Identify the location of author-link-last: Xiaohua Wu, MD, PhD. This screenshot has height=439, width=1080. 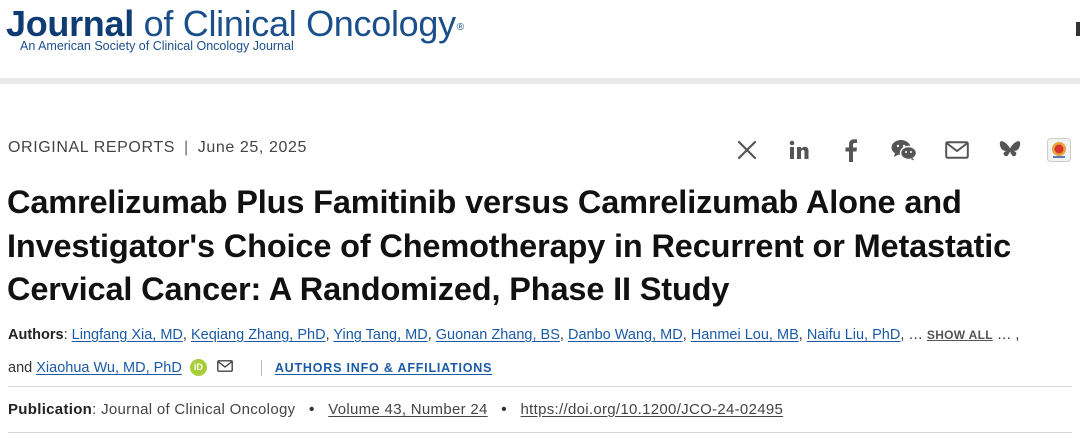
(109, 368).